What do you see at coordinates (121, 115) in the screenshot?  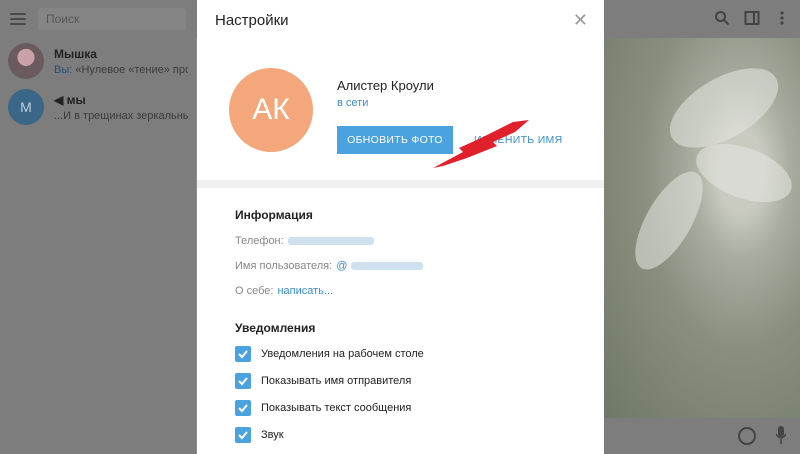 I see `chat-preview: ...И в трещинах зеркальный ку` at bounding box center [121, 115].